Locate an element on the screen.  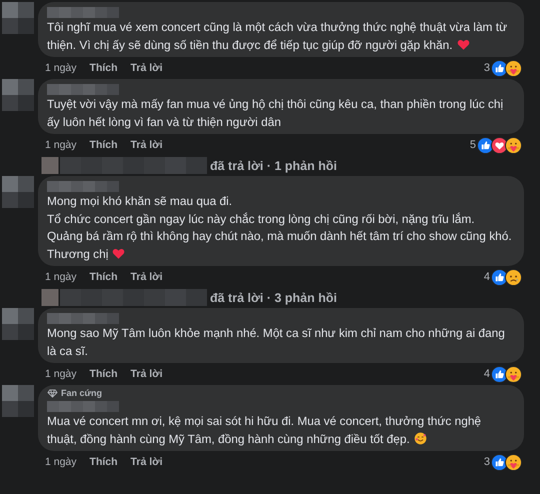
comment-text: Mua vé concert mn ơi, kệ mọi sai sót hi hữu đi. Mua vé concert, thưởng thức nghệ thuật, đồng hành cùng Mỹ Tâm, đồng hành cùng những điều tốt đẹp. is located at coordinates (264, 430).